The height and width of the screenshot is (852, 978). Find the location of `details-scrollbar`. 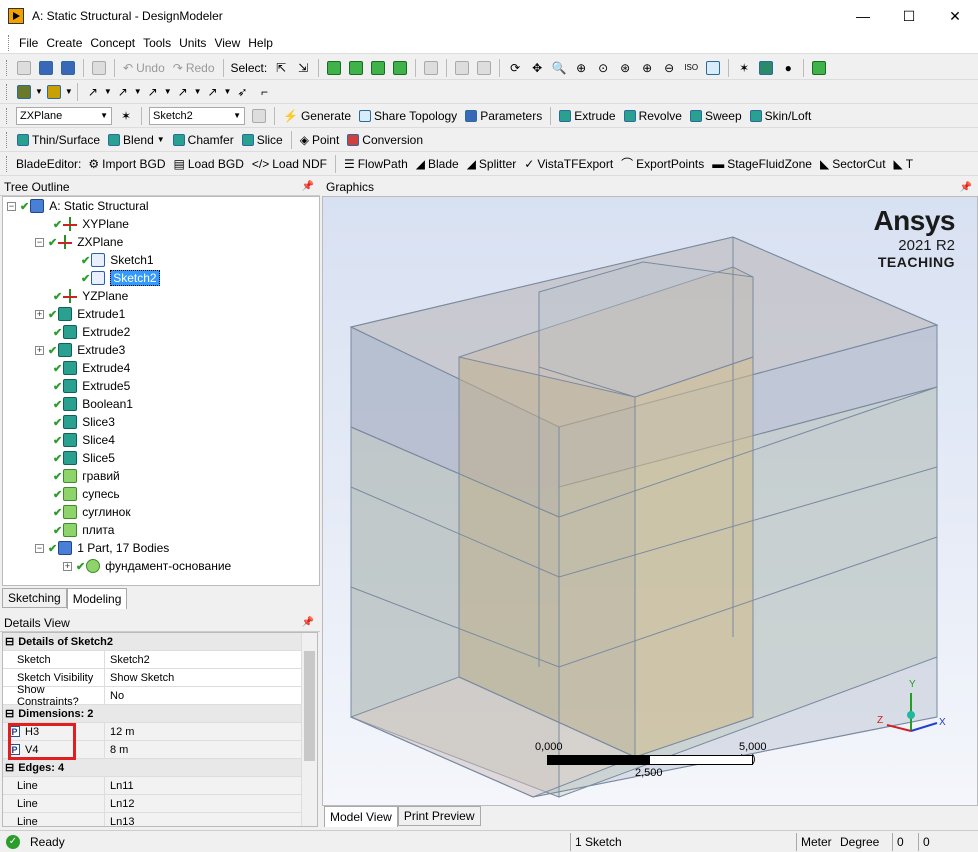

details-scrollbar is located at coordinates (309, 729).